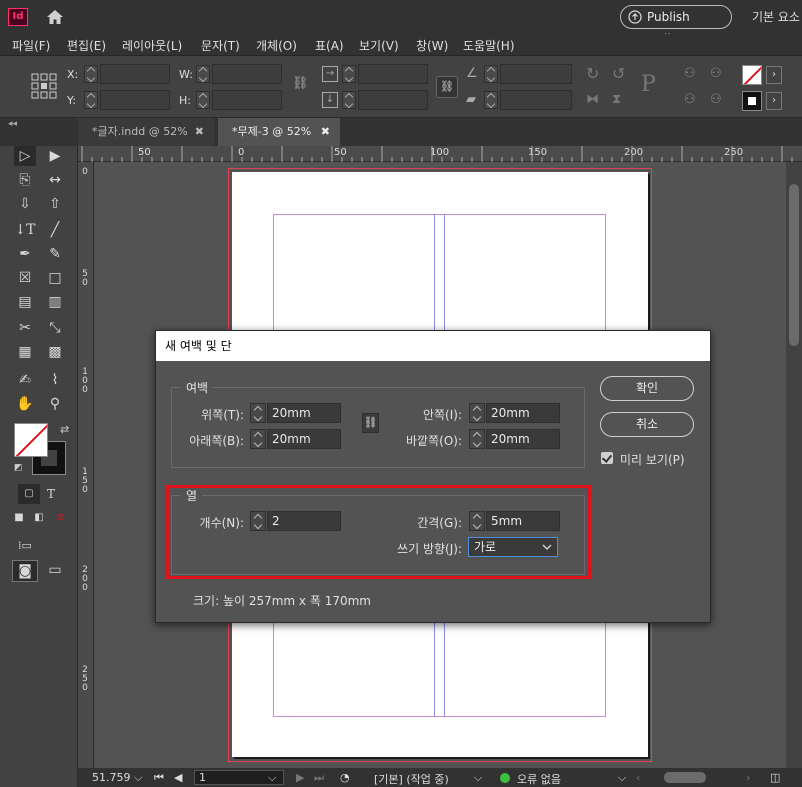  Describe the element at coordinates (31, 45) in the screenshot. I see `menu-file: 파일(F)` at that location.